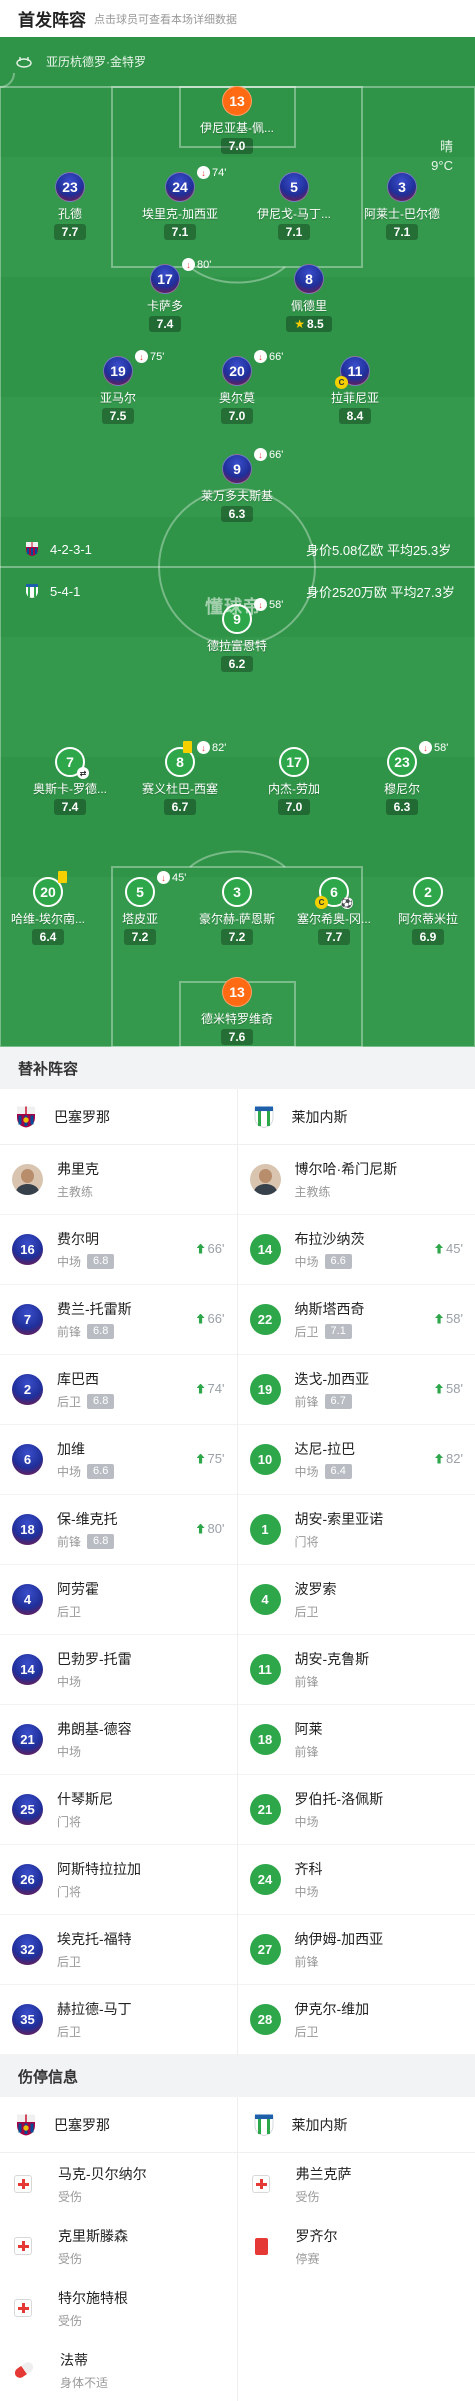 The image size is (475, 2401). Describe the element at coordinates (118, 1600) in the screenshot. I see `barca-sub-item: 4阿劳霍后卫` at that location.